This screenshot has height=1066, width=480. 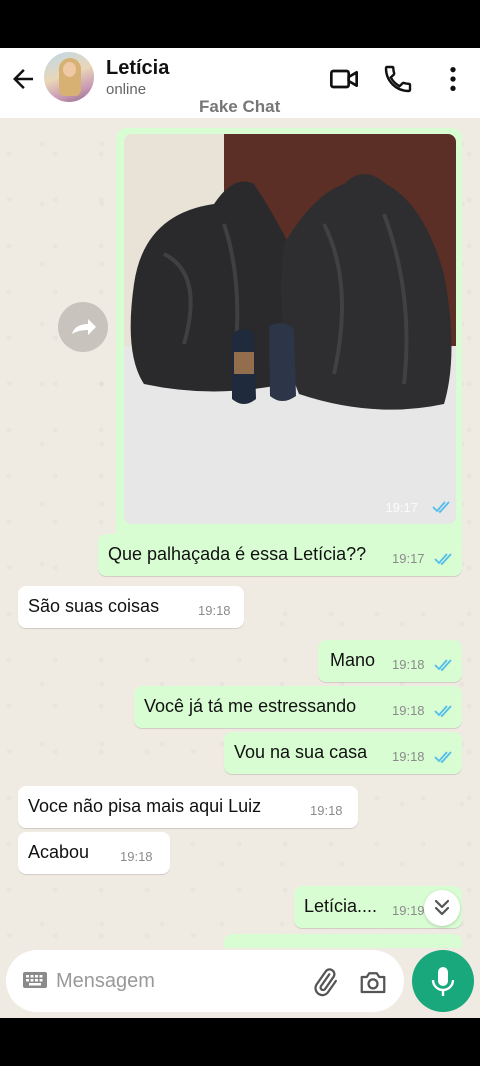 I want to click on video-camera-icon, so click(x=344, y=79).